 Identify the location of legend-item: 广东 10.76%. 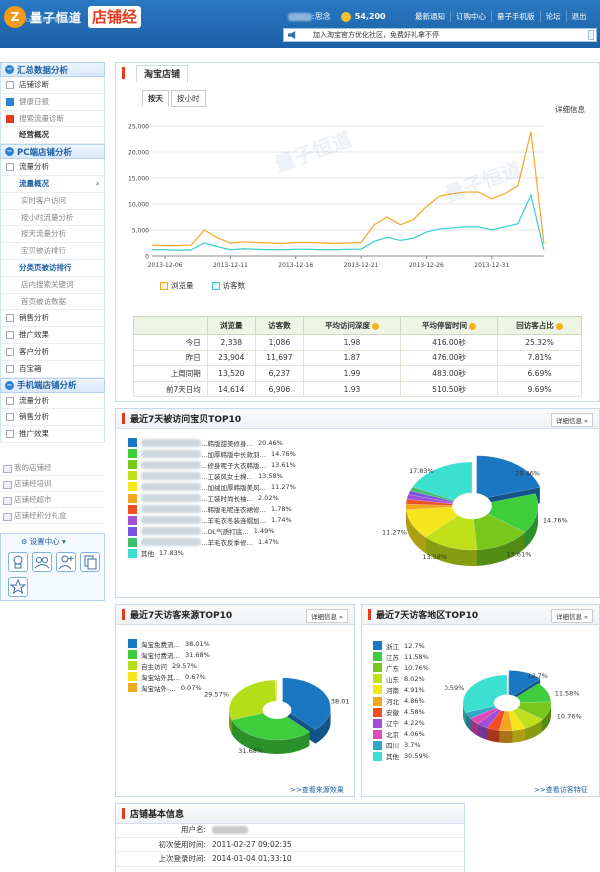
(401, 667).